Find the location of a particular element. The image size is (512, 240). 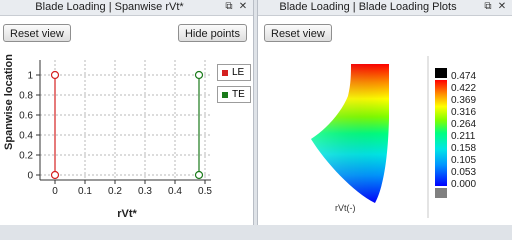

legend-label-le: LE is located at coordinates (238, 72).